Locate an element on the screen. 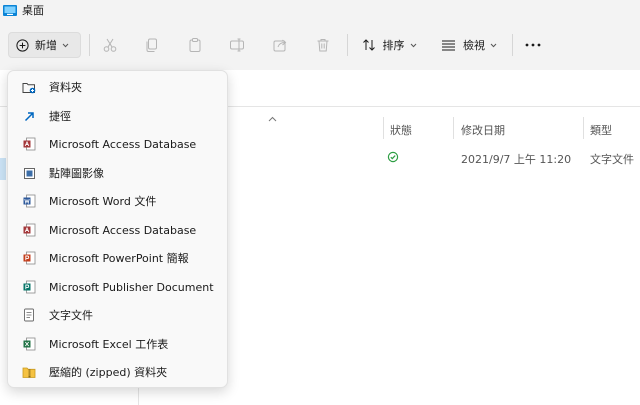  share-button is located at coordinates (280, 45).